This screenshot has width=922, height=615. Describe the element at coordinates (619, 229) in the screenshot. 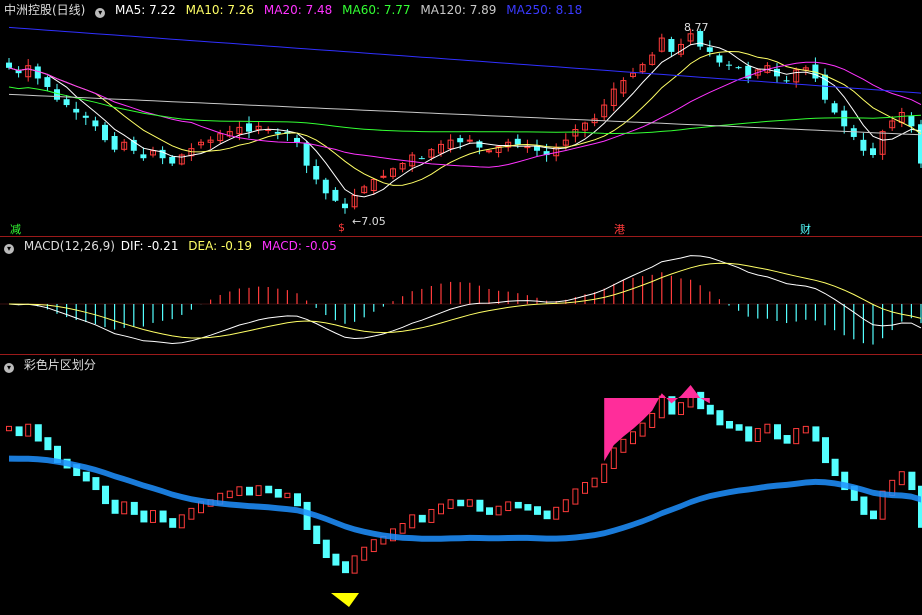

I see `event-marker-gang: 港` at that location.